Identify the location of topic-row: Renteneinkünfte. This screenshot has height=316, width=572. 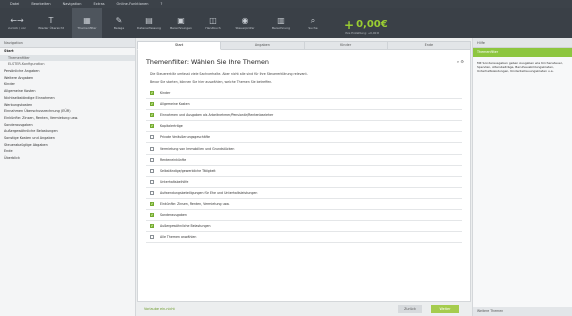
(304, 160).